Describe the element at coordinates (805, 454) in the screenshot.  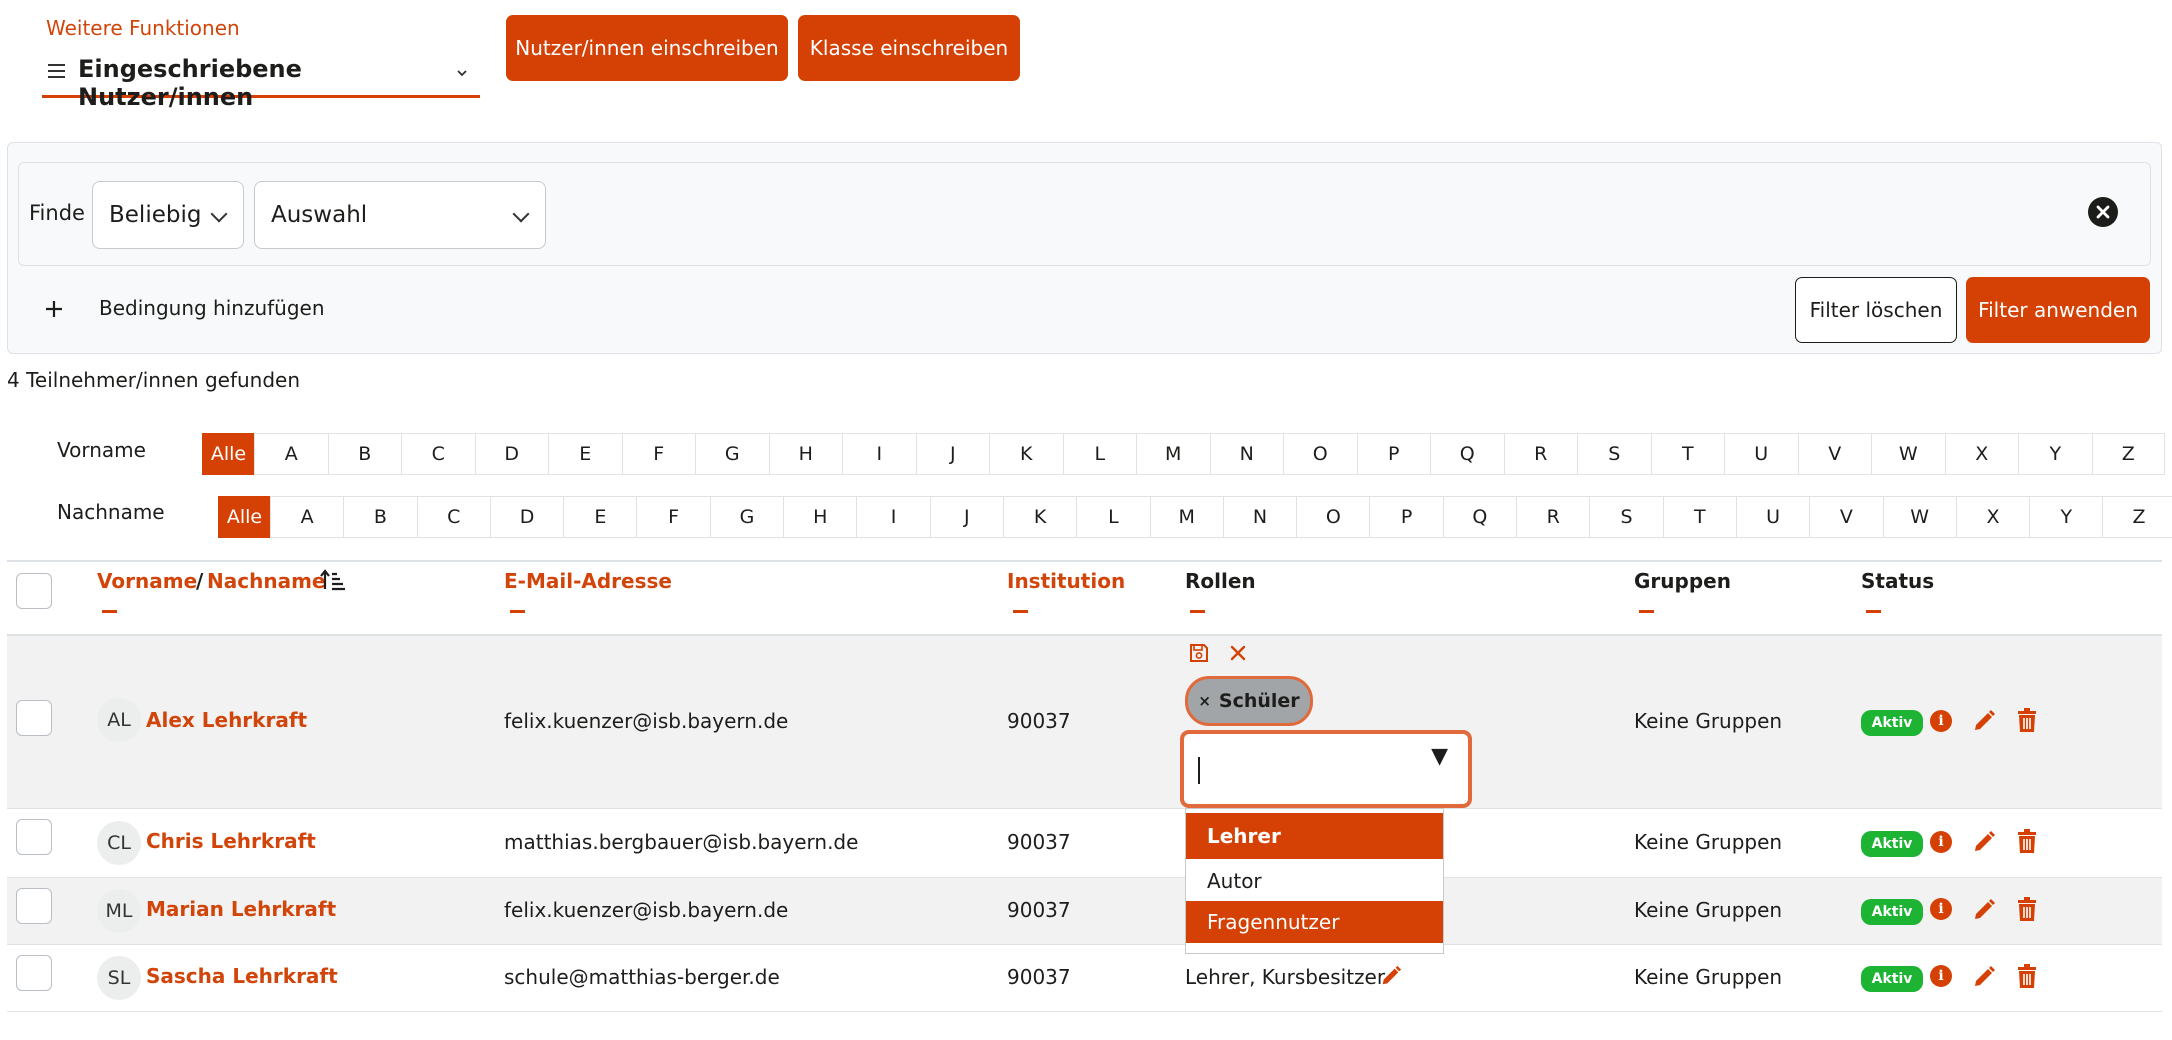
I see `firstname-initial-h: H` at that location.